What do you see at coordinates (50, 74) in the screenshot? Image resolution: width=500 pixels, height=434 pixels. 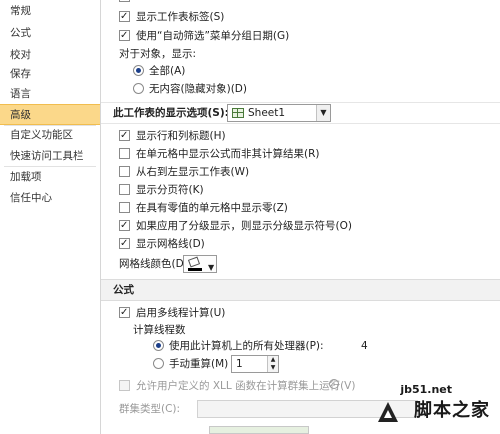 I see `sidebar-item-save: 保存` at bounding box center [50, 74].